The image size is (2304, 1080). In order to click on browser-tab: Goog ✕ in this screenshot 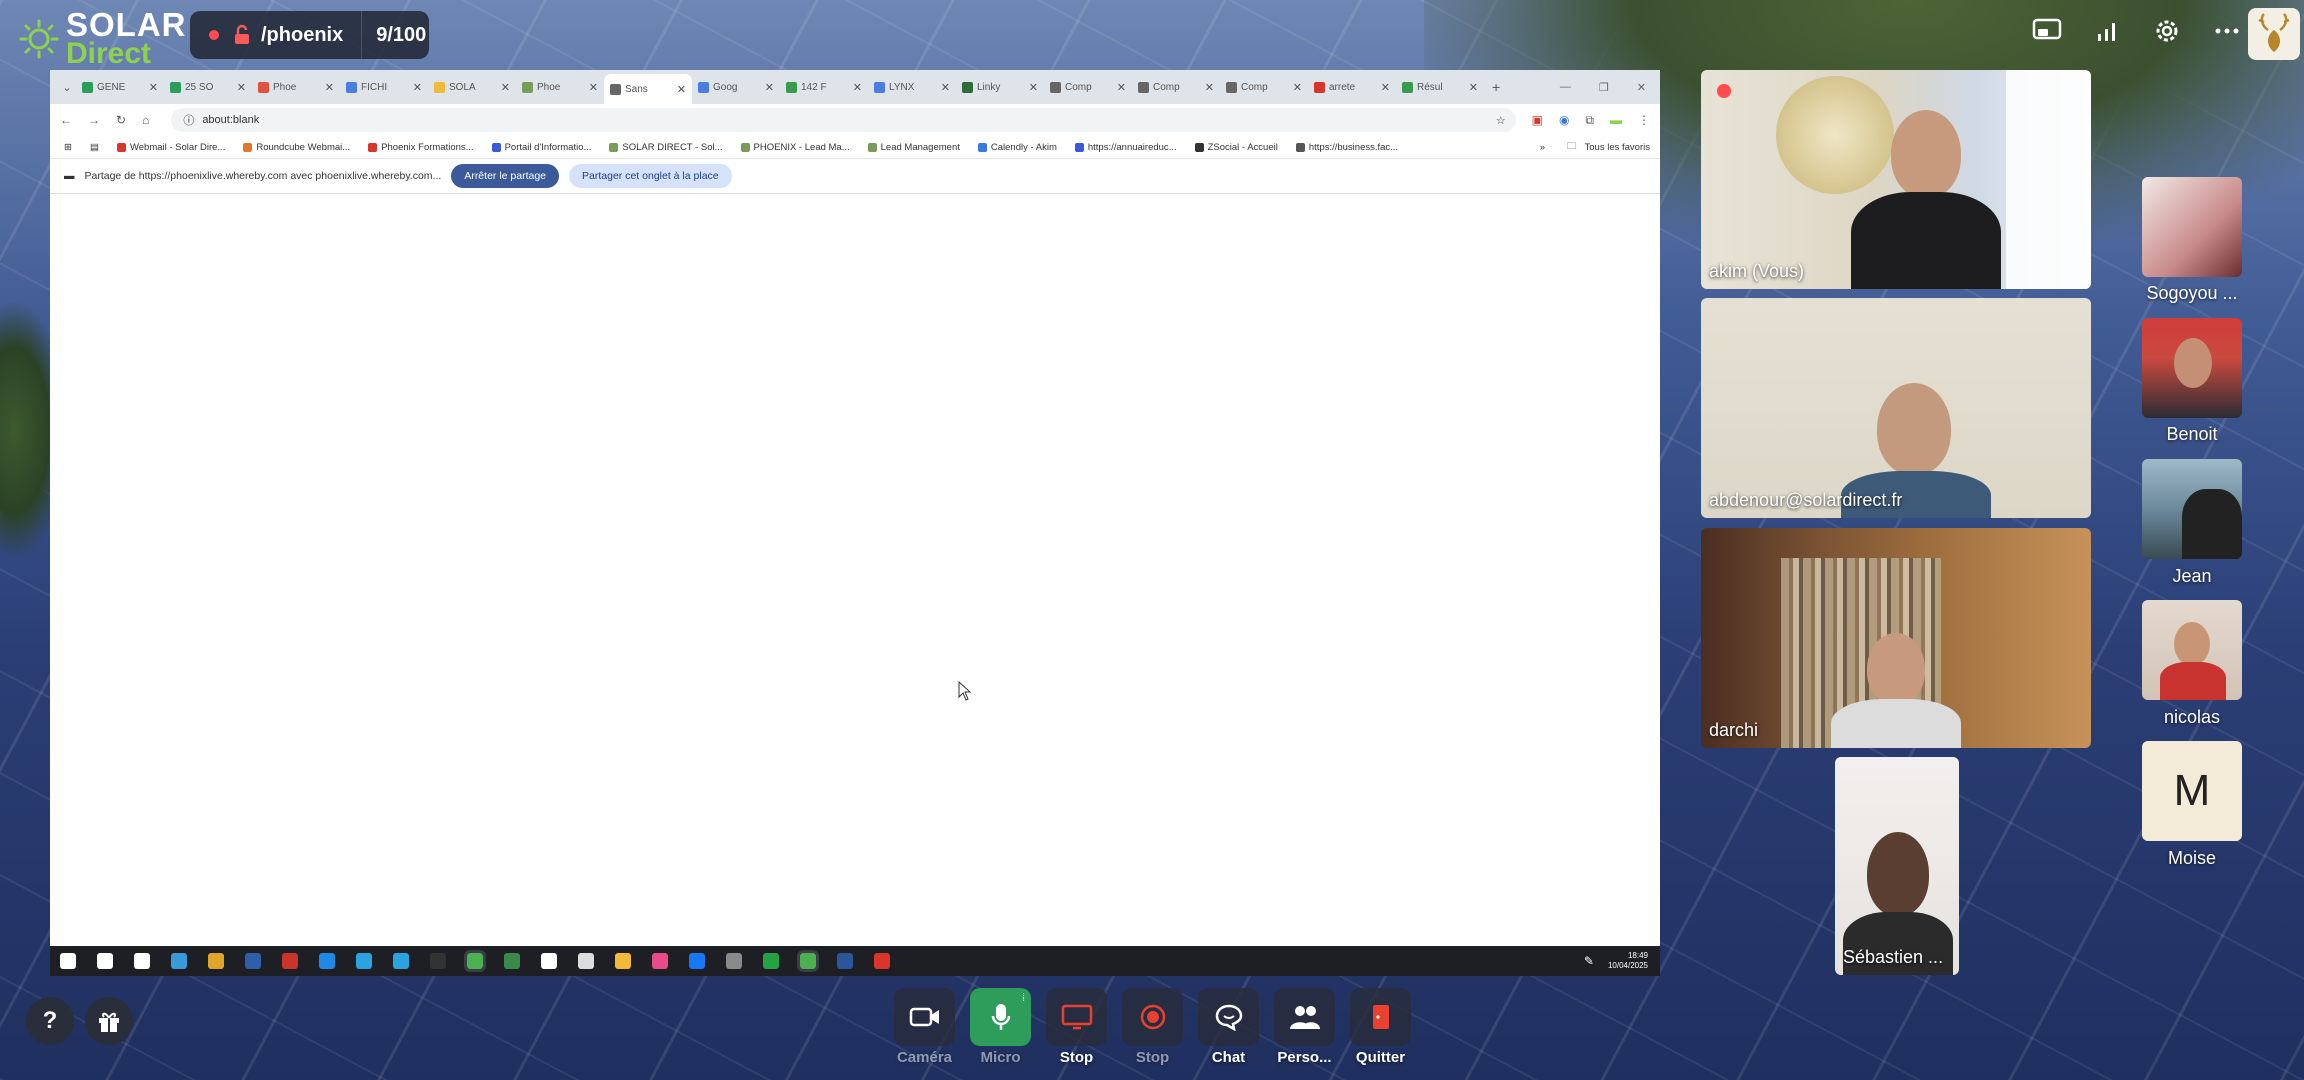, I will do `click(736, 87)`.